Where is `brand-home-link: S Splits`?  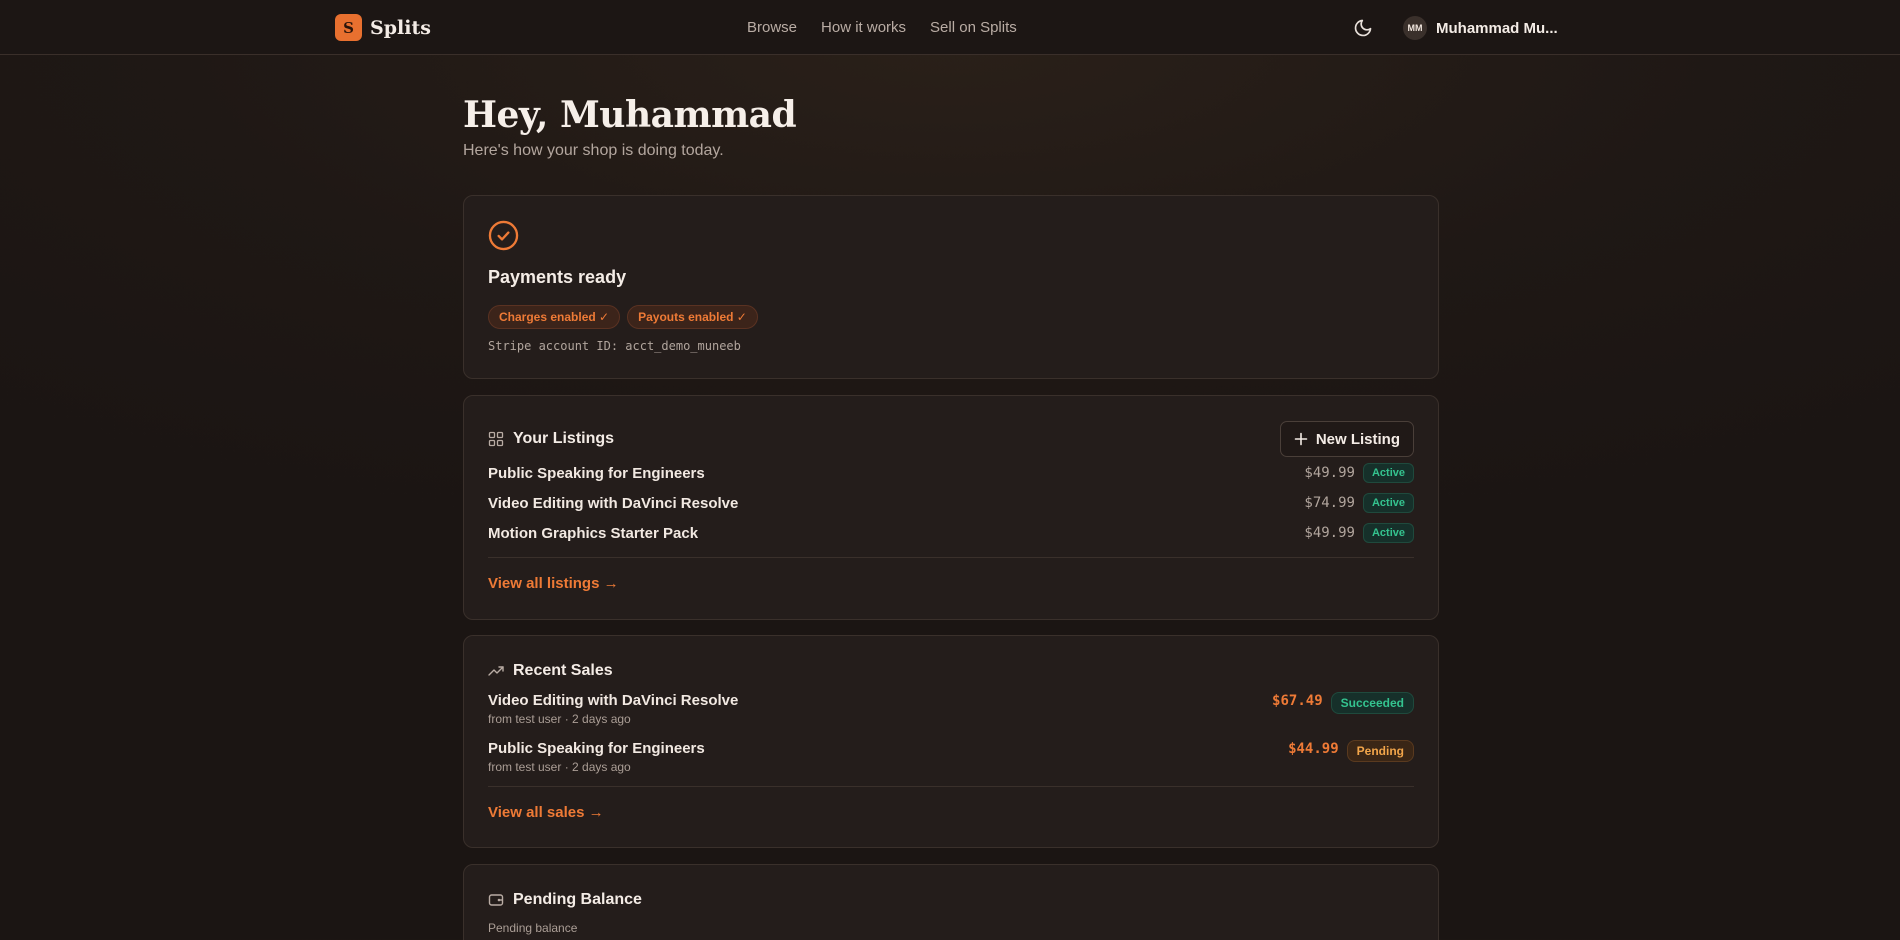
brand-home-link: S Splits is located at coordinates (383, 27).